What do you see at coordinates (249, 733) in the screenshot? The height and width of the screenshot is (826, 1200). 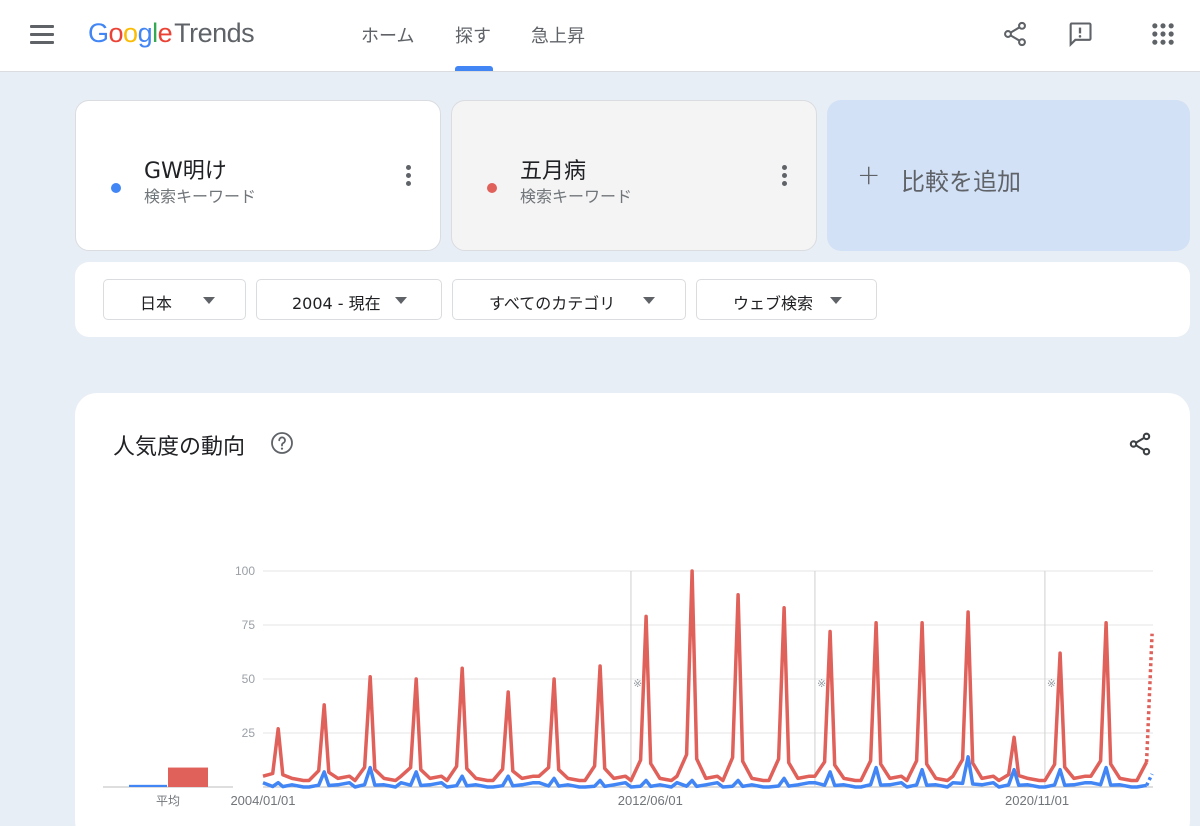 I see `y-tick-label: 25` at bounding box center [249, 733].